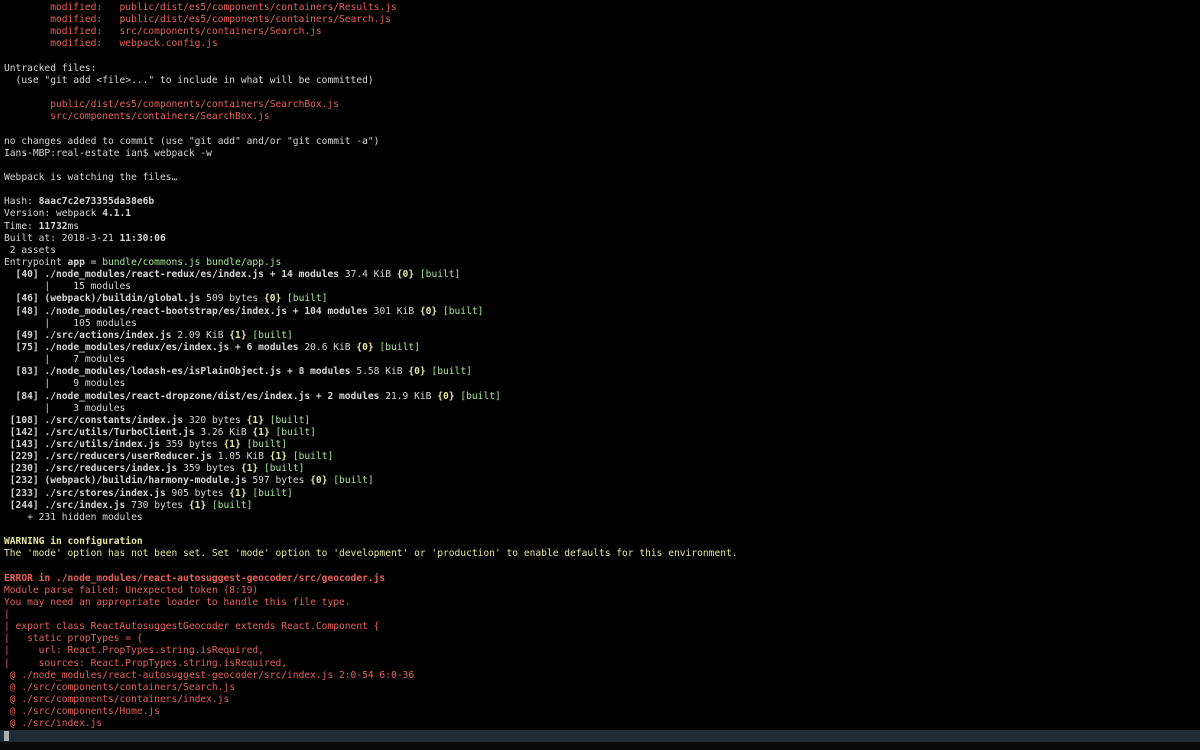 The width and height of the screenshot is (1200, 750). What do you see at coordinates (393, 311) in the screenshot?
I see `terminal-text: 301 KiB` at bounding box center [393, 311].